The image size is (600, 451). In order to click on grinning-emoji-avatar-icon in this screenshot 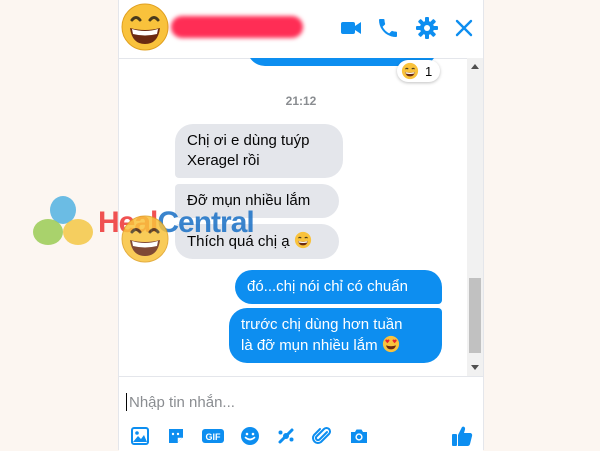, I will do `click(145, 27)`.